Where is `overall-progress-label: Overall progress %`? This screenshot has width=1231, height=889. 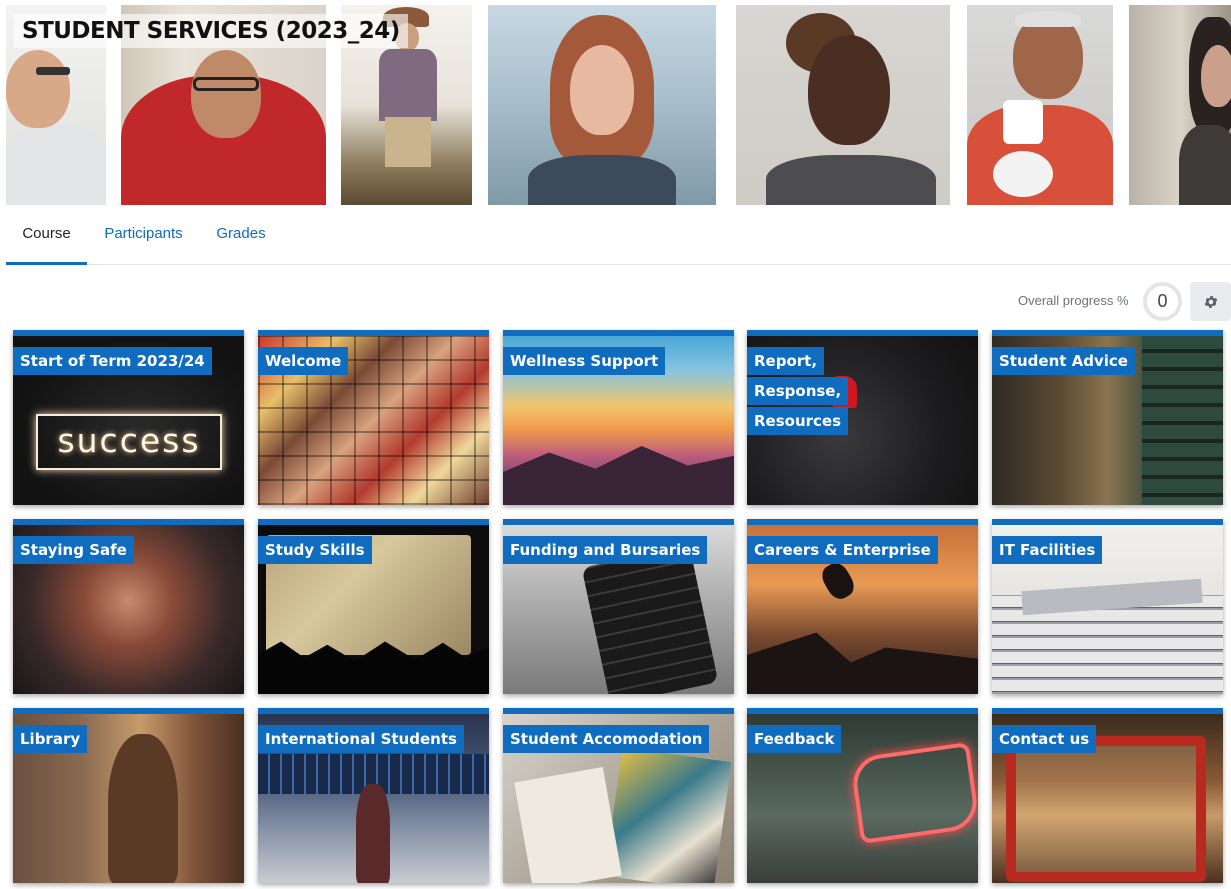 overall-progress-label: Overall progress % is located at coordinates (1073, 300).